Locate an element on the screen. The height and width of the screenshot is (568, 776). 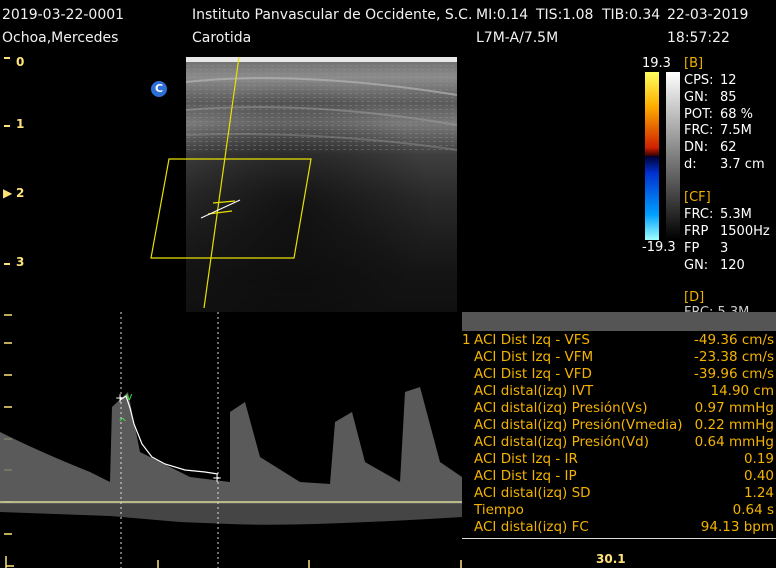
measurement-separator is located at coordinates (619, 538).